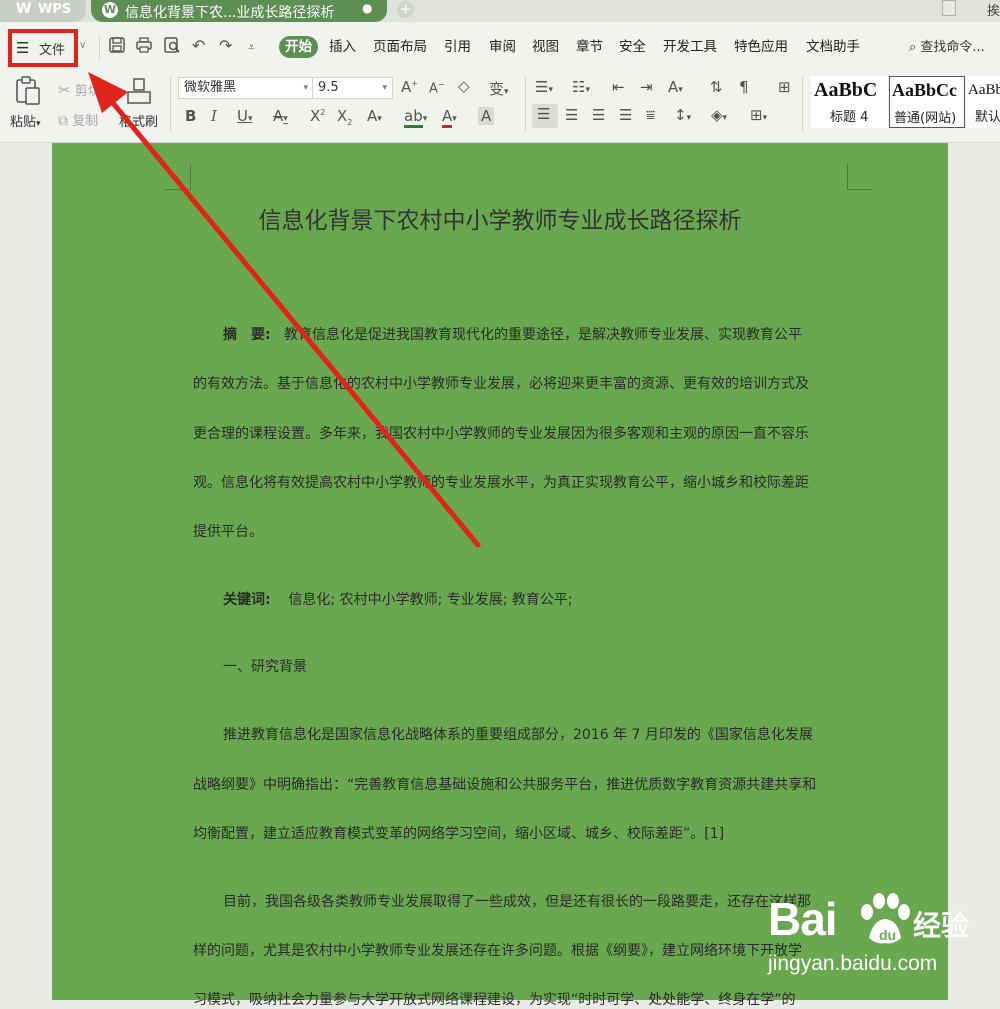 This screenshot has height=1009, width=1000. I want to click on highlight-color-icon: ab▾, so click(415, 117).